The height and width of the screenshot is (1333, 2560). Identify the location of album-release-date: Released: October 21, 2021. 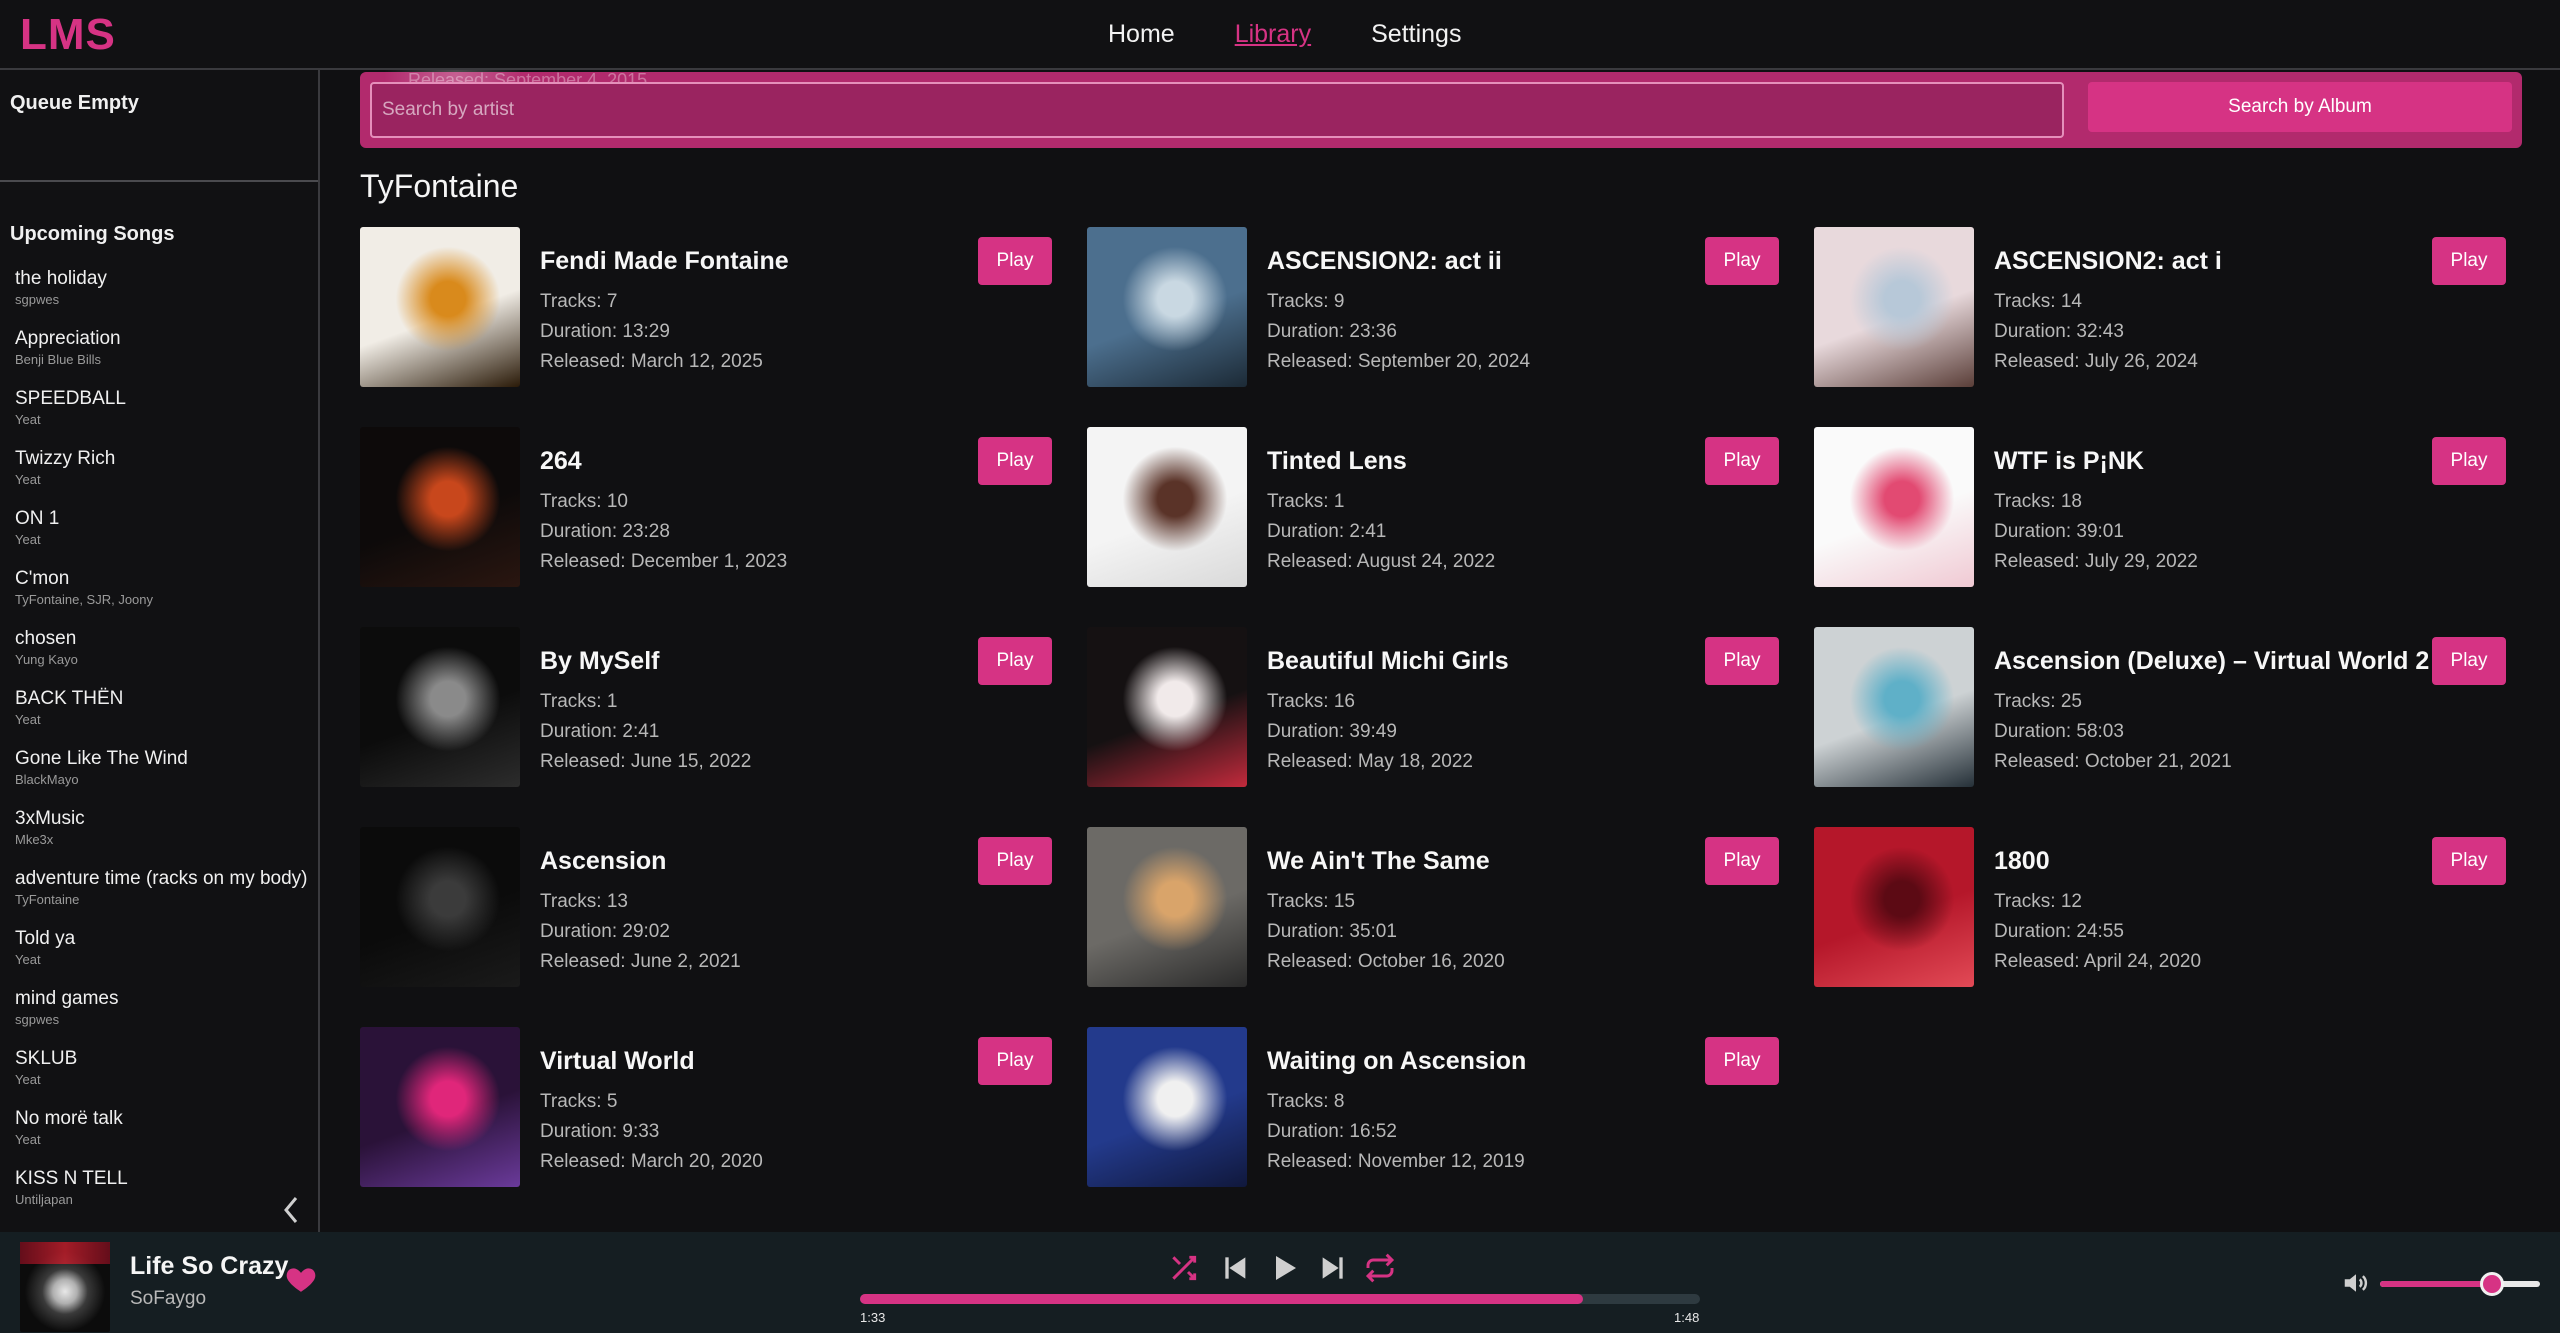
(2113, 761).